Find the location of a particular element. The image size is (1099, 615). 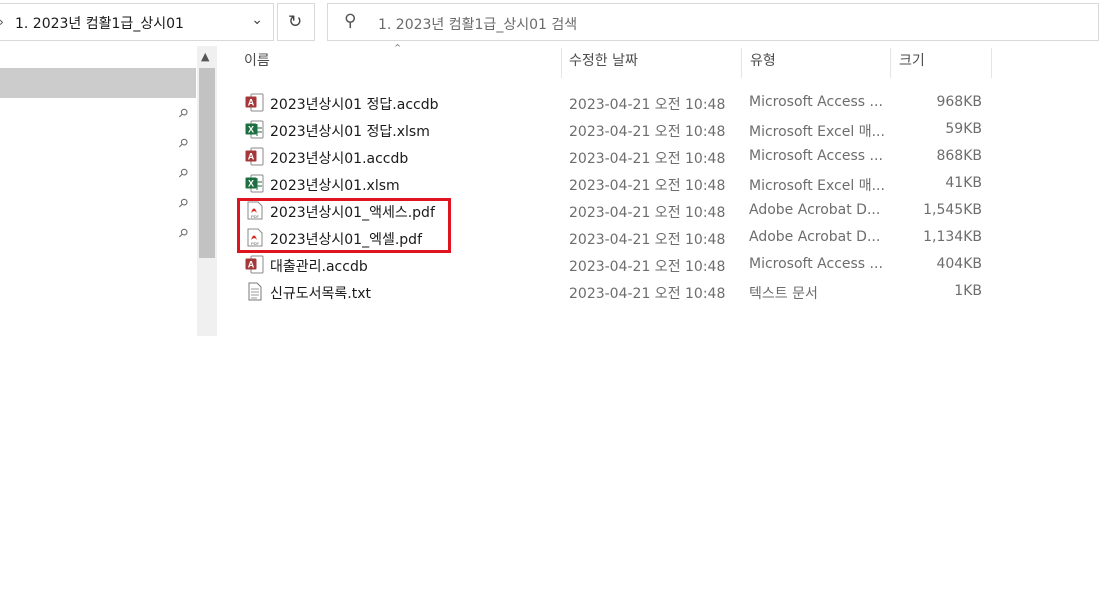

nav-selected-item is located at coordinates (98, 83).